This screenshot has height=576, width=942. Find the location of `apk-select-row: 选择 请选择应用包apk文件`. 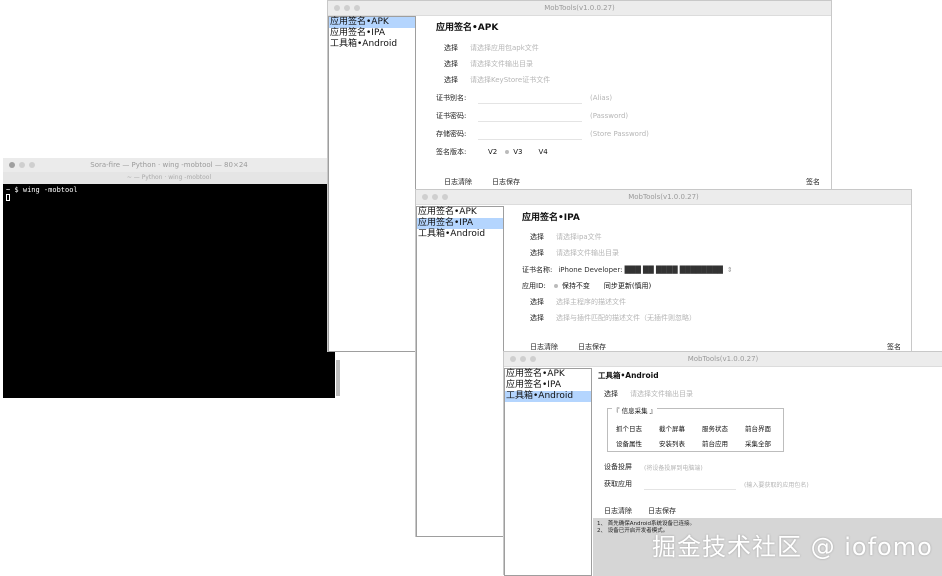

apk-select-row: 选择 请选择应用包apk文件 is located at coordinates (491, 48).